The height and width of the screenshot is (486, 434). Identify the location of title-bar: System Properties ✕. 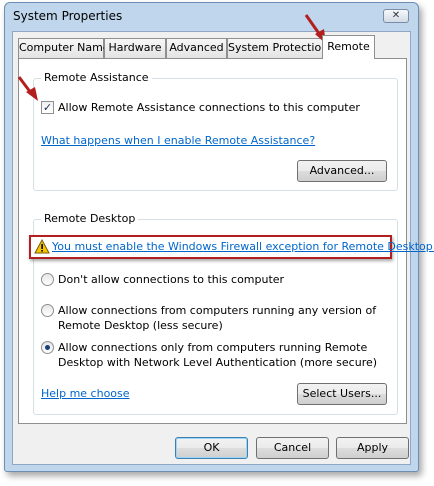
(211, 17).